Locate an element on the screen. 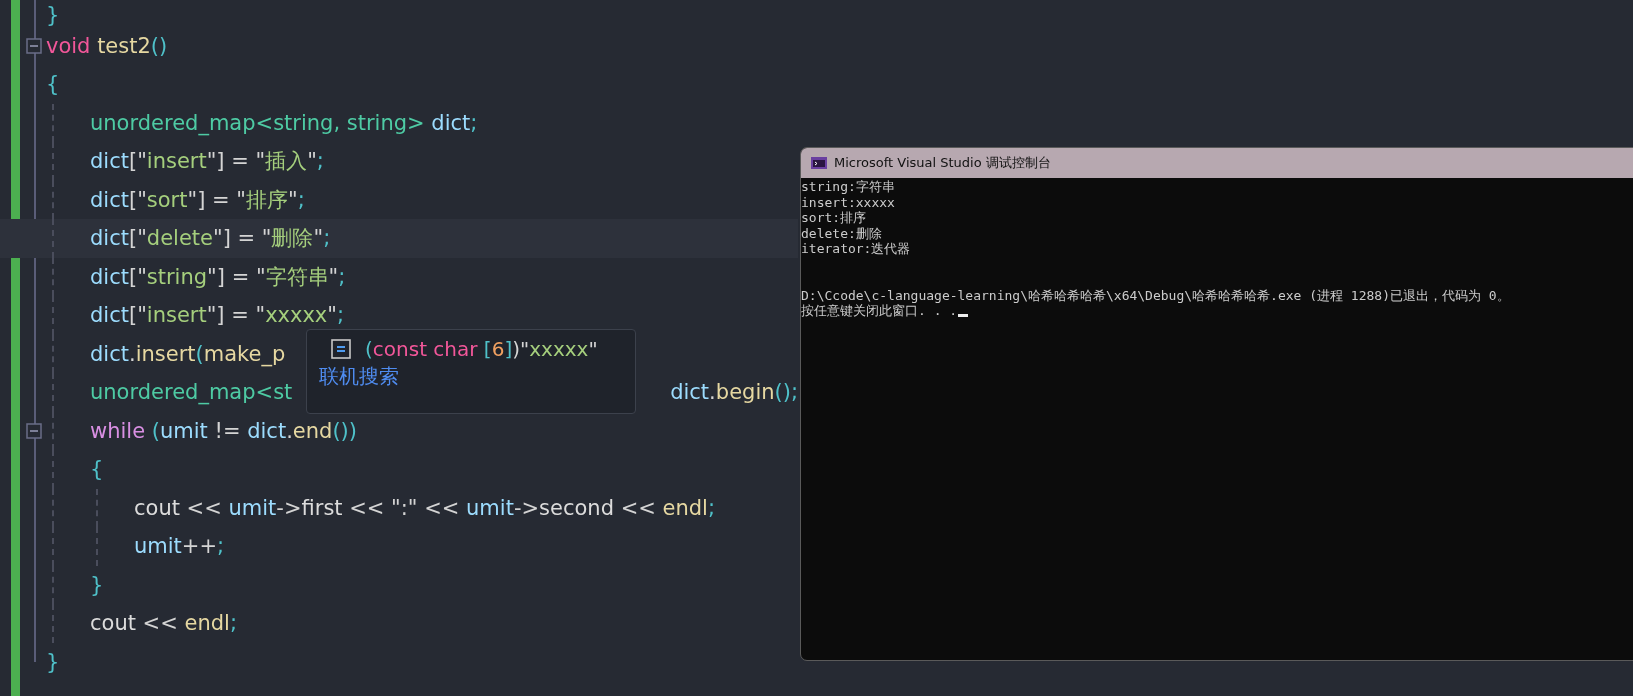 The width and height of the screenshot is (1633, 696). code-line: dict["sort"] = "排序"; is located at coordinates (197, 200).